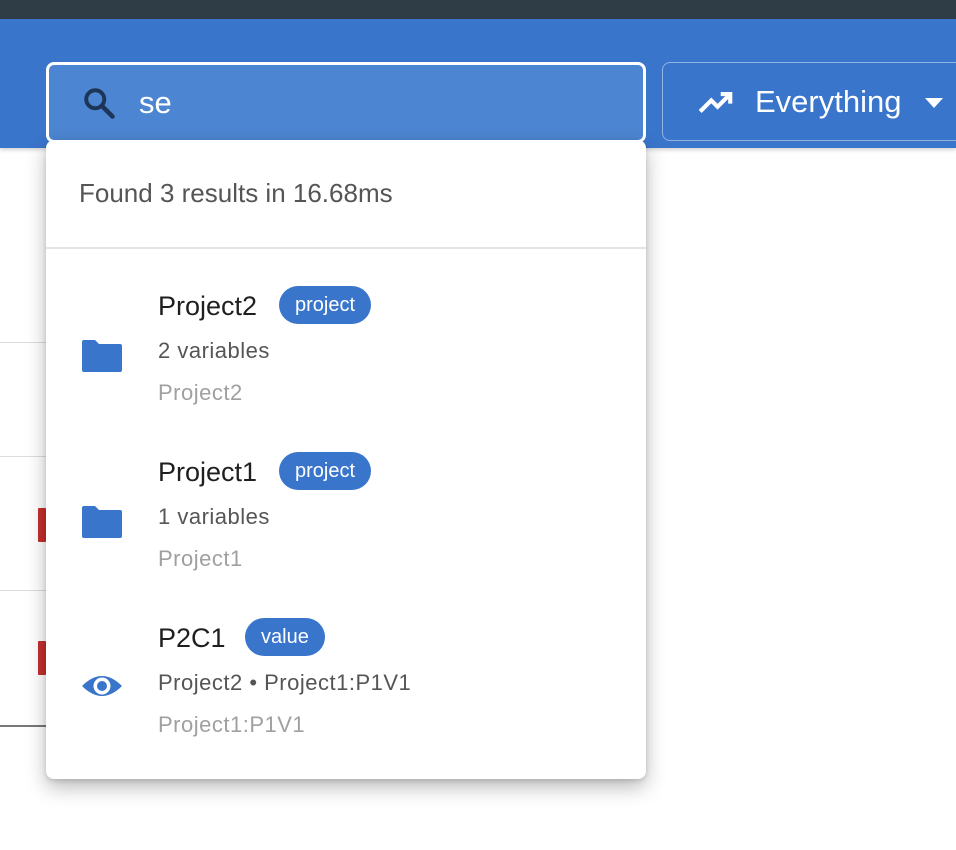 This screenshot has width=956, height=850. I want to click on window-top-bar, so click(478, 9).